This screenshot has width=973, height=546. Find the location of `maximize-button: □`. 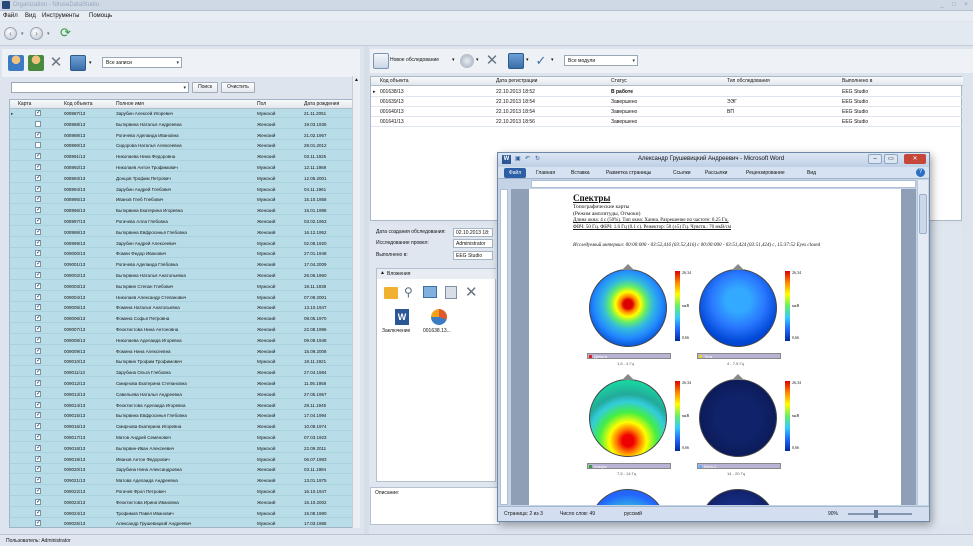

maximize-button: □ is located at coordinates (954, 5).